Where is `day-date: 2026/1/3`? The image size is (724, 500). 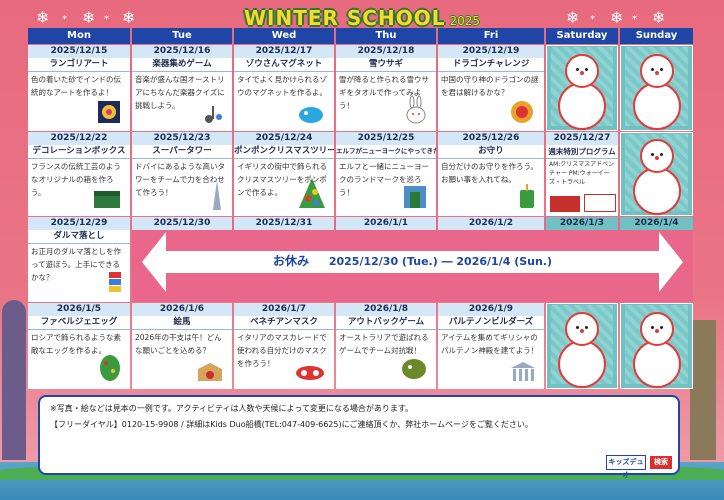
day-date: 2026/1/3 is located at coordinates (582, 223).